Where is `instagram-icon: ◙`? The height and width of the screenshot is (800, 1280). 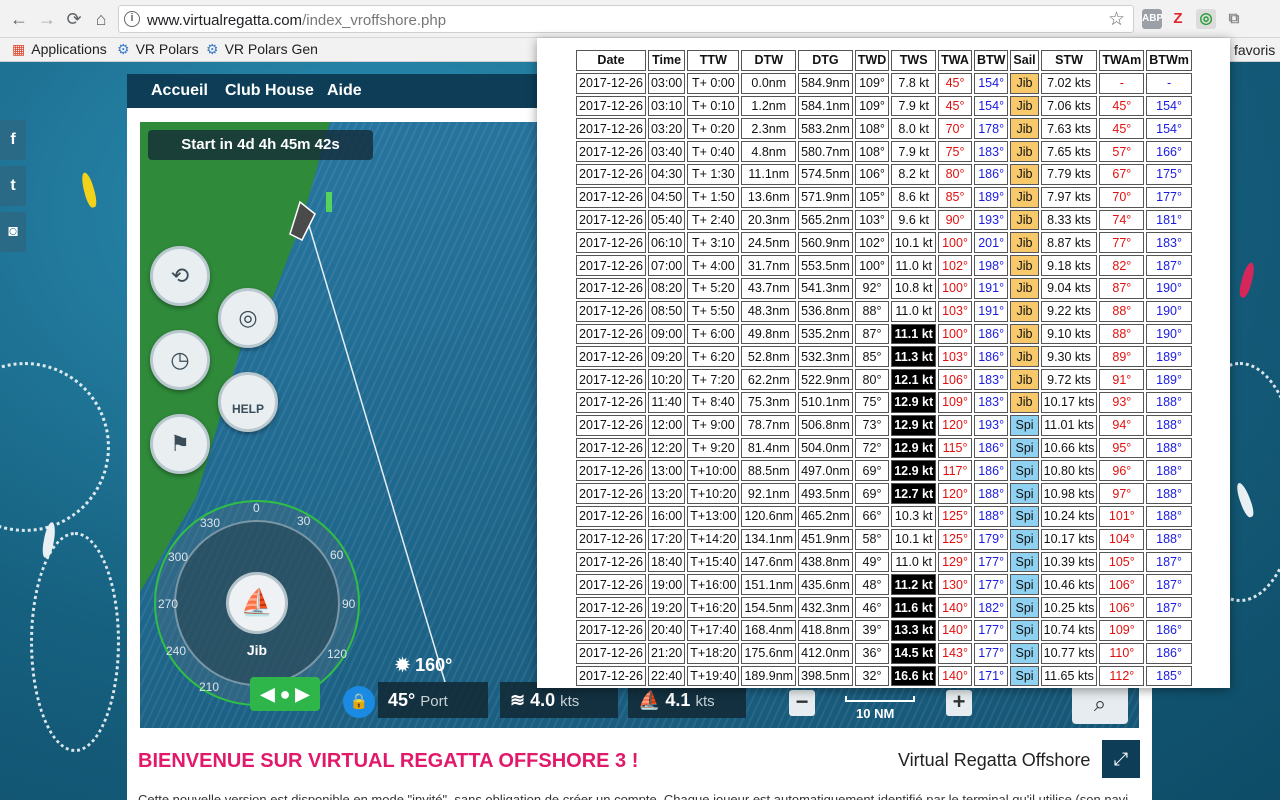
instagram-icon: ◙ is located at coordinates (13, 232).